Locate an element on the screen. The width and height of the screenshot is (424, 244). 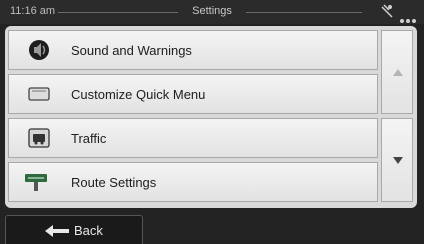
scroll-up-button is located at coordinates (397, 72).